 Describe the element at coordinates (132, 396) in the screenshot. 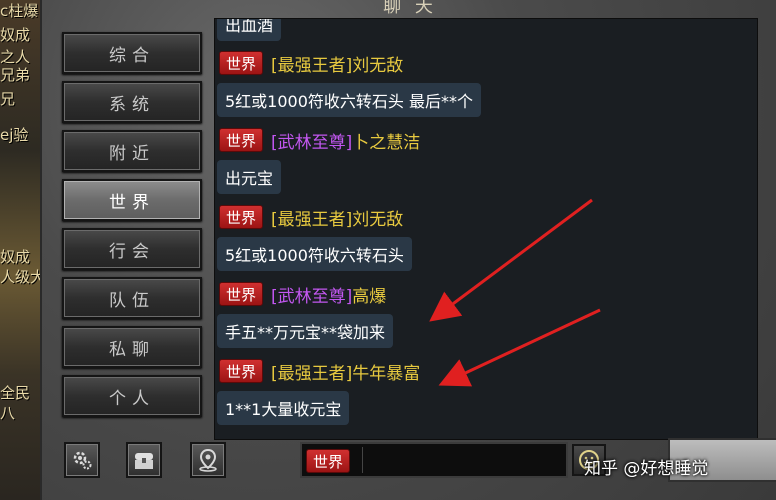

I see `tab-7: 个人` at that location.